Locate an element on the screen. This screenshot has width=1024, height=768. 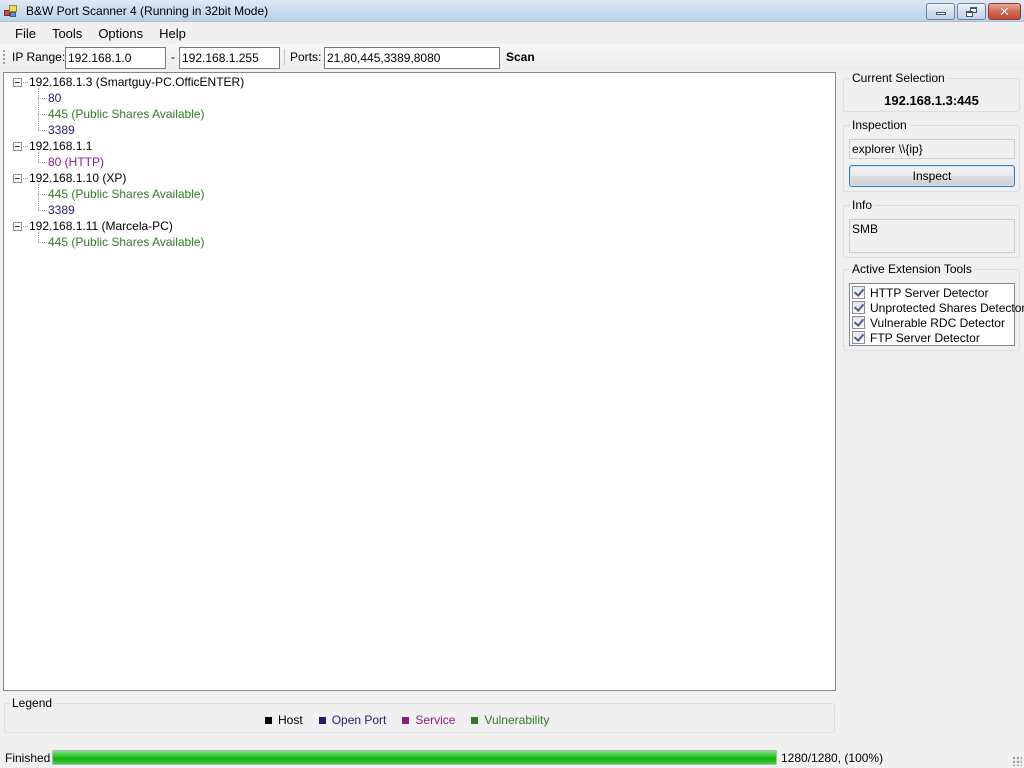
current-selection-group: Current Selection 192.168.1.3:445 is located at coordinates (931, 91).